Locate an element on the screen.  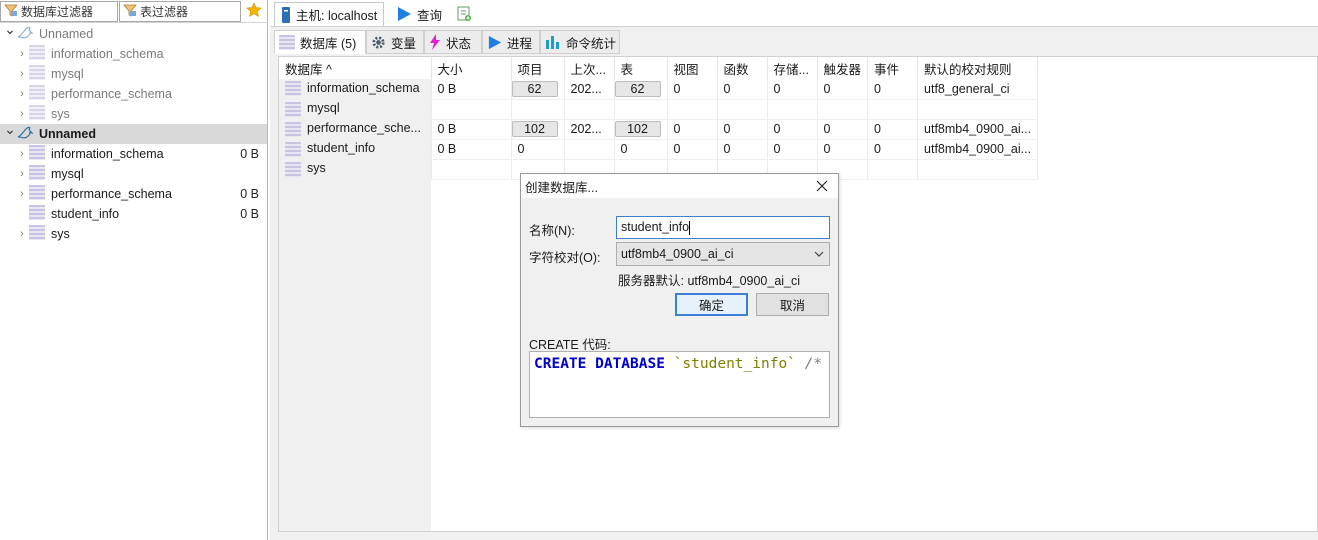
tree-database-item: › information_schema is located at coordinates (133, 54).